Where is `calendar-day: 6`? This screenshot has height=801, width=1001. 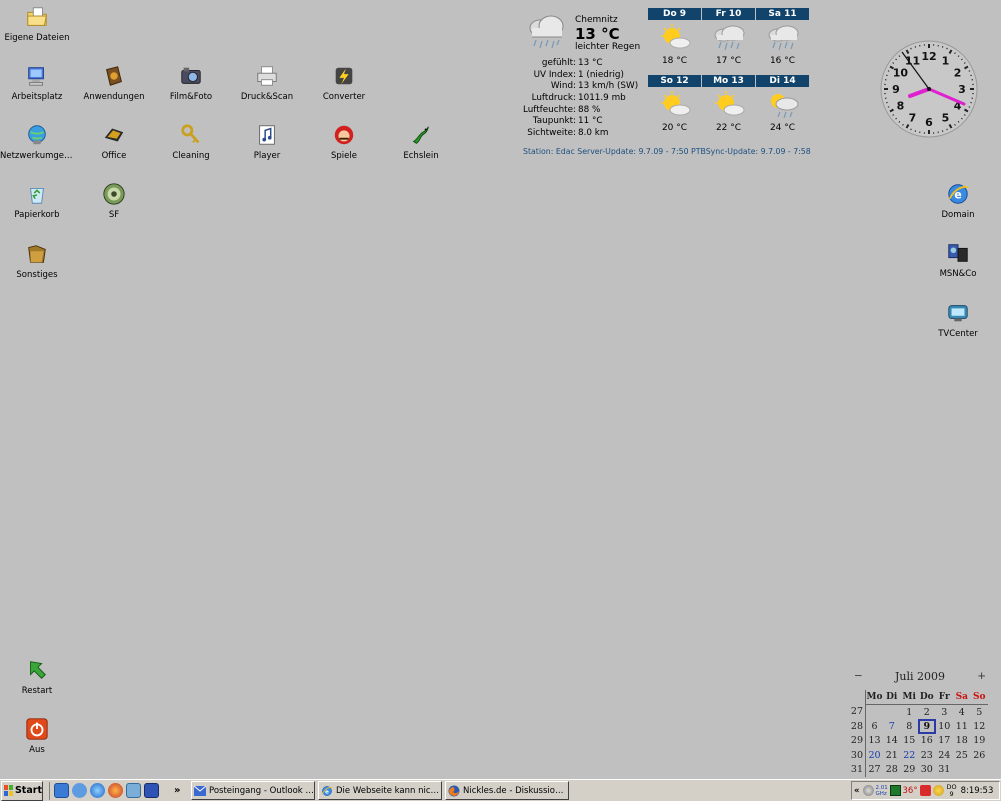
calendar-day: 6 is located at coordinates (875, 726).